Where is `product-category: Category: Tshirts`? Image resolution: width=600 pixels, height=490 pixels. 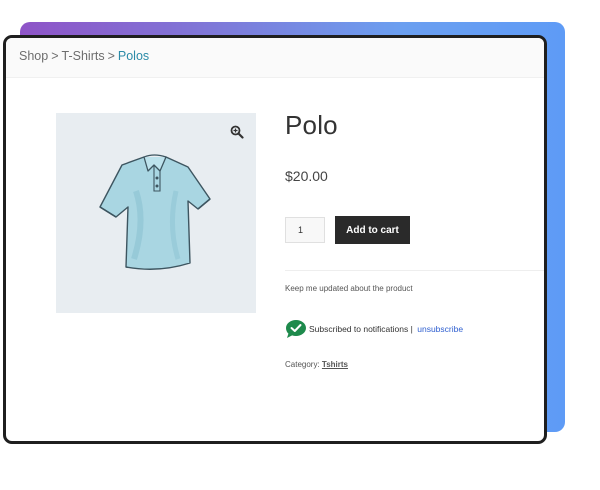 product-category: Category: Tshirts is located at coordinates (316, 364).